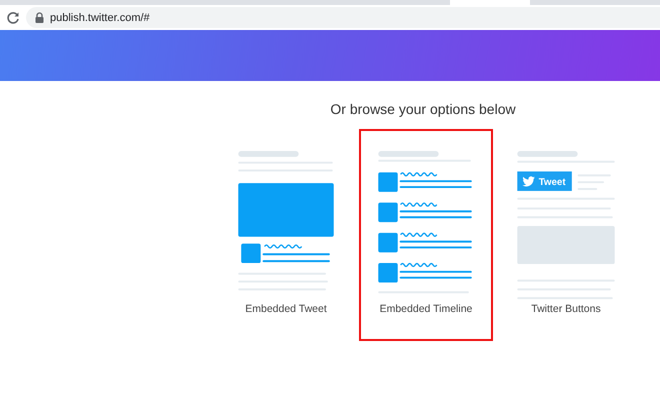  I want to click on option-label: Embedded Tweet, so click(286, 309).